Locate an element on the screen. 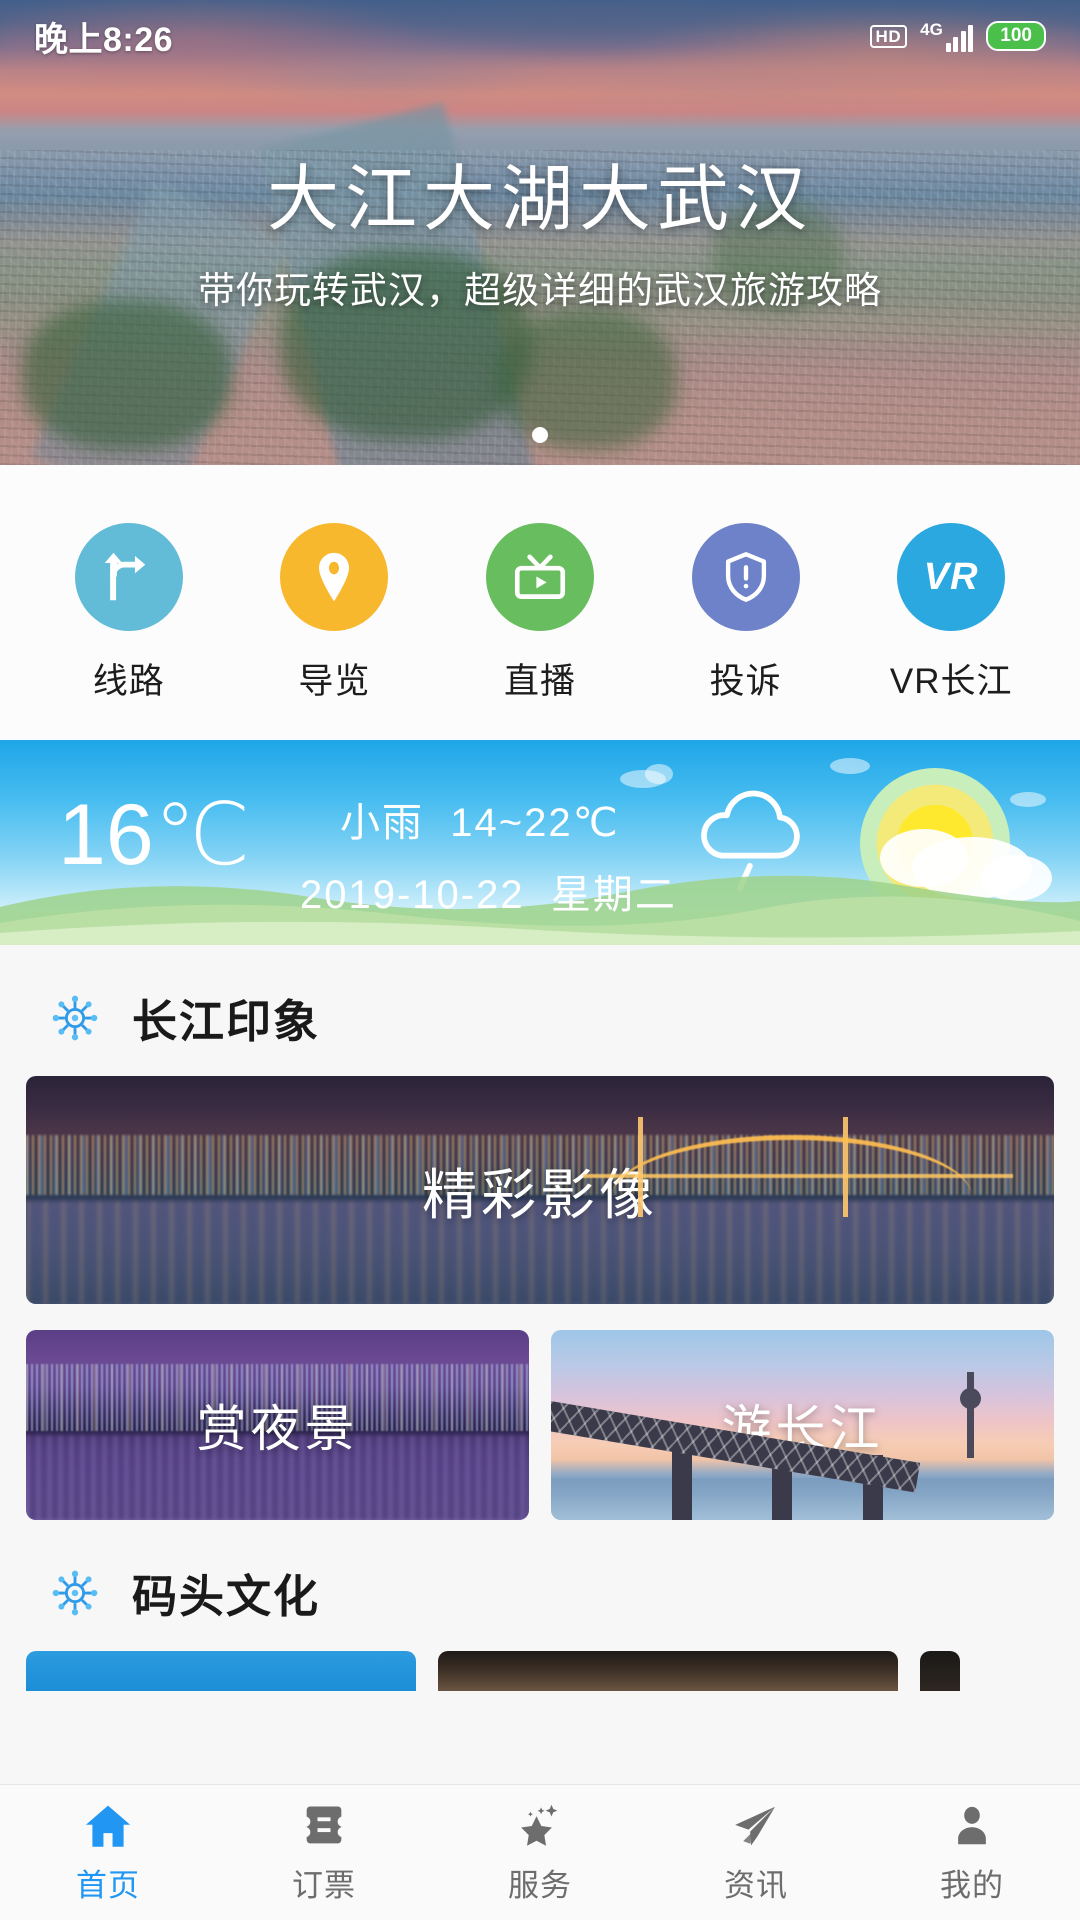  quick-action-guide: 导览 is located at coordinates (334, 613).